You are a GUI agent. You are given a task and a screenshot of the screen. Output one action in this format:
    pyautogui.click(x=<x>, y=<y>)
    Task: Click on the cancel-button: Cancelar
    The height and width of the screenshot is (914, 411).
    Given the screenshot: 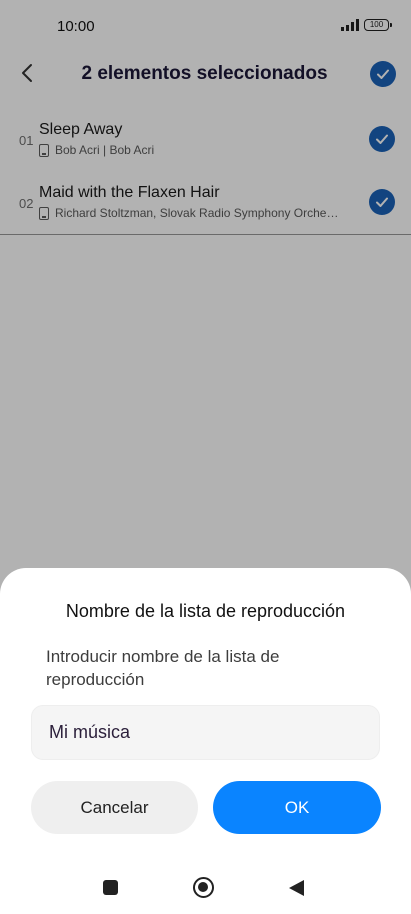 What is the action you would take?
    pyautogui.click(x=114, y=807)
    